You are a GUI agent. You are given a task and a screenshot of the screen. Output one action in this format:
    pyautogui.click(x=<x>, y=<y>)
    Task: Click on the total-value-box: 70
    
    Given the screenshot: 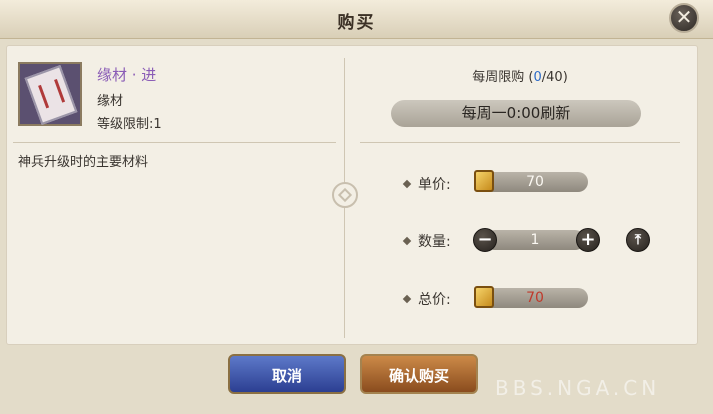 What is the action you would take?
    pyautogui.click(x=535, y=298)
    